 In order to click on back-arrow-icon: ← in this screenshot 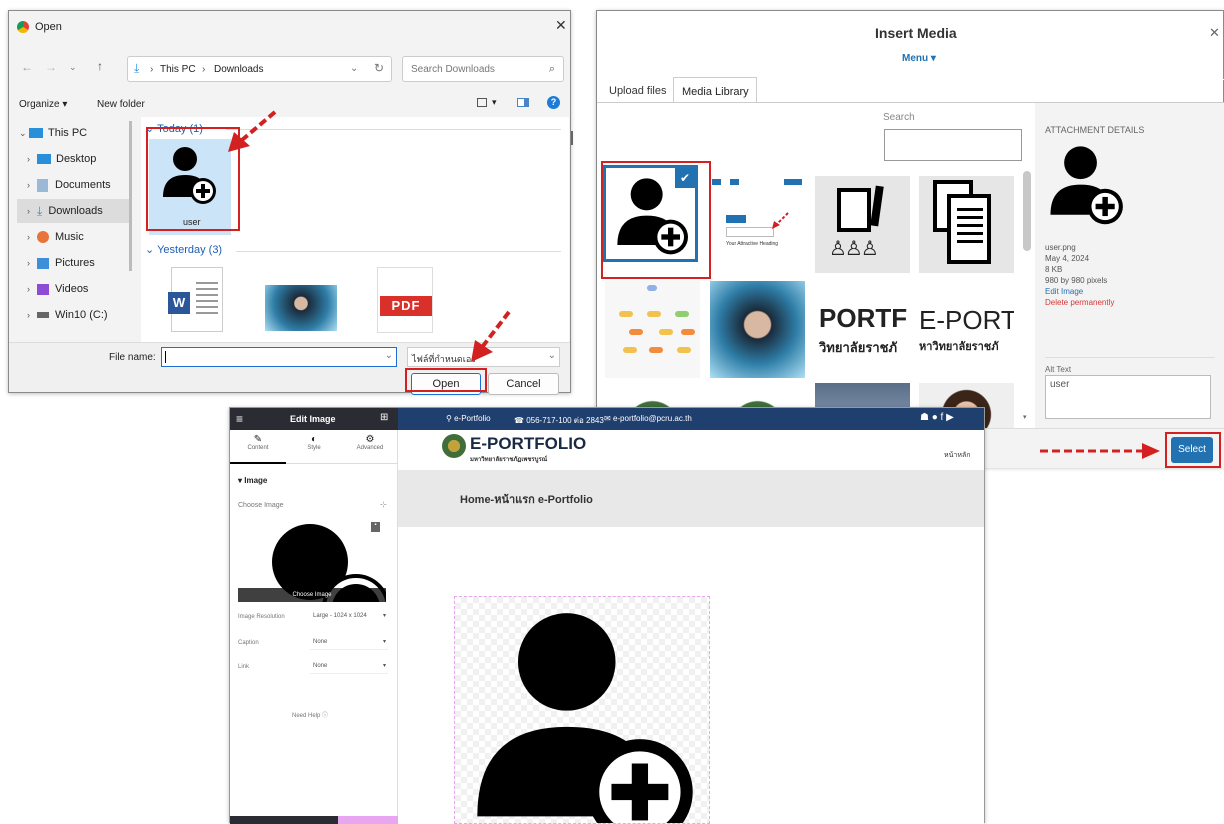, I will do `click(27, 67)`.